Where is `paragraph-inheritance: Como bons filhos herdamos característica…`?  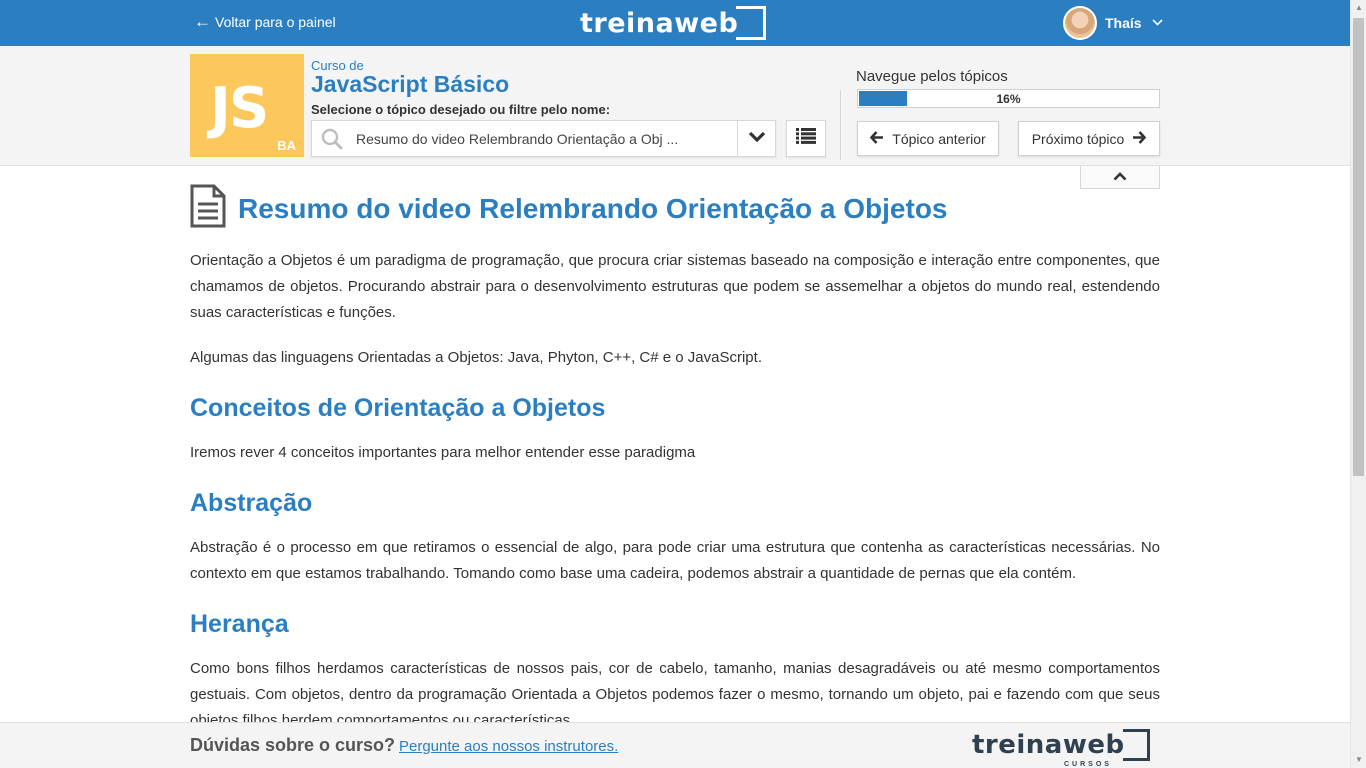 paragraph-inheritance: Como bons filhos herdamos característica… is located at coordinates (675, 691).